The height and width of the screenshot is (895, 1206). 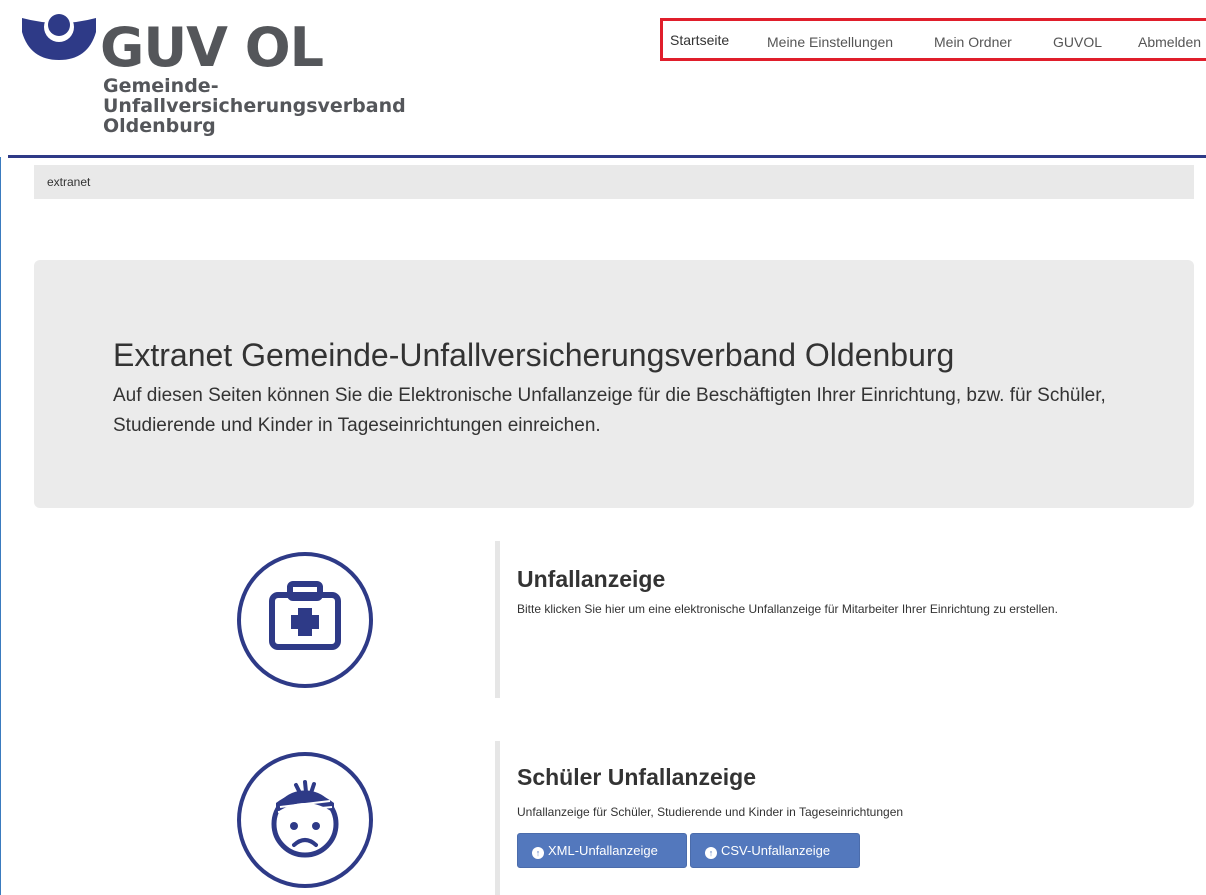 I want to click on button-label: CSV-Unfallanzeige, so click(x=776, y=850).